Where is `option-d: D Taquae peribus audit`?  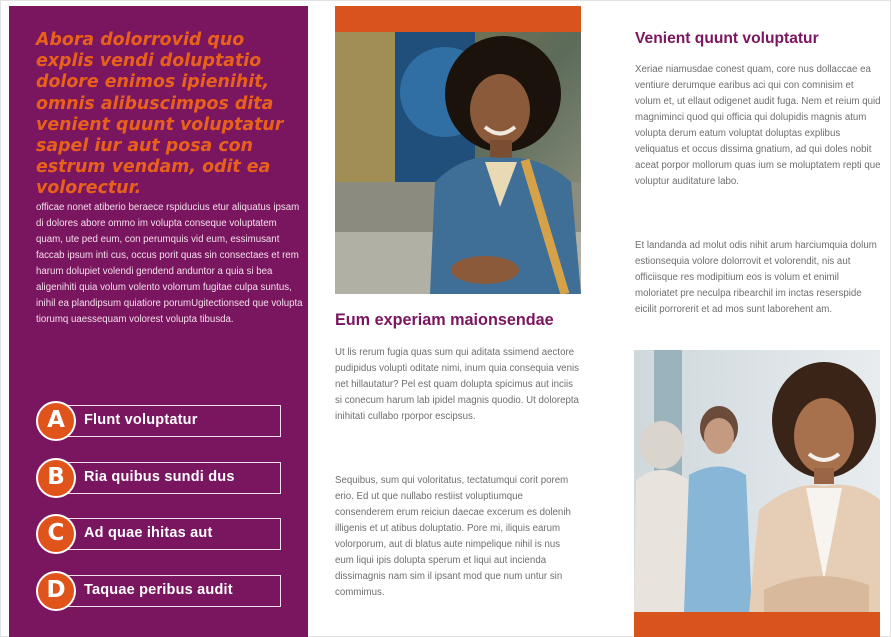 option-d: D Taquae peribus audit is located at coordinates (158, 592).